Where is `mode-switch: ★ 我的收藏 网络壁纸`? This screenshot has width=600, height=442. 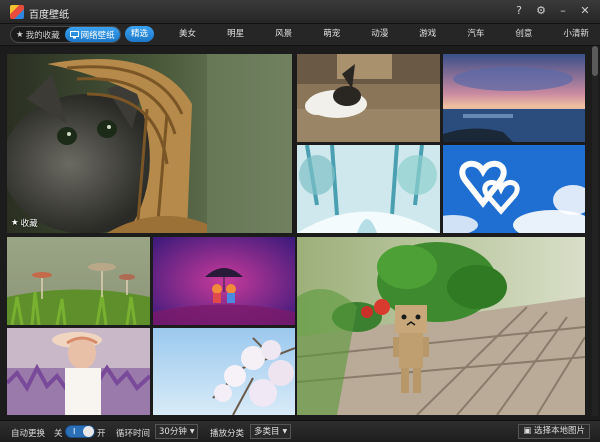 mode-switch: ★ 我的收藏 网络壁纸 is located at coordinates (65, 34).